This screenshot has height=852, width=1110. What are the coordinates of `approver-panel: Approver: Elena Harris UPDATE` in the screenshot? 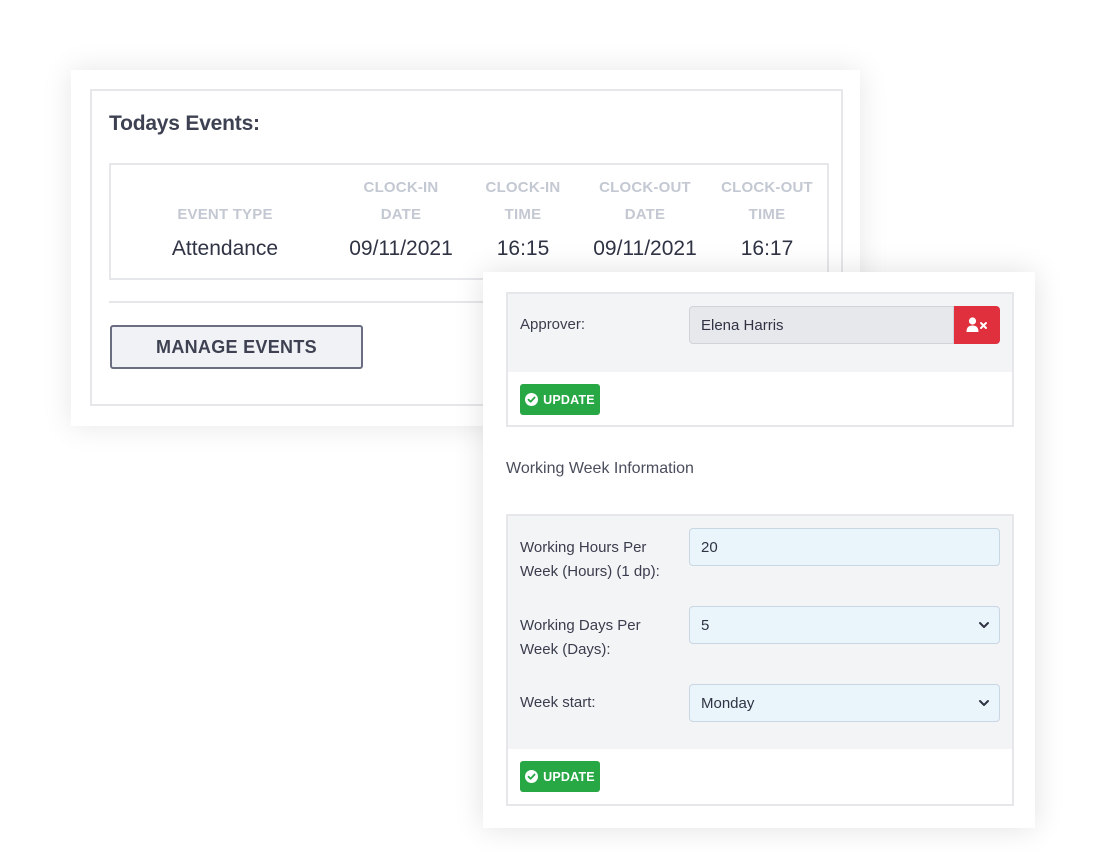 It's located at (760, 359).